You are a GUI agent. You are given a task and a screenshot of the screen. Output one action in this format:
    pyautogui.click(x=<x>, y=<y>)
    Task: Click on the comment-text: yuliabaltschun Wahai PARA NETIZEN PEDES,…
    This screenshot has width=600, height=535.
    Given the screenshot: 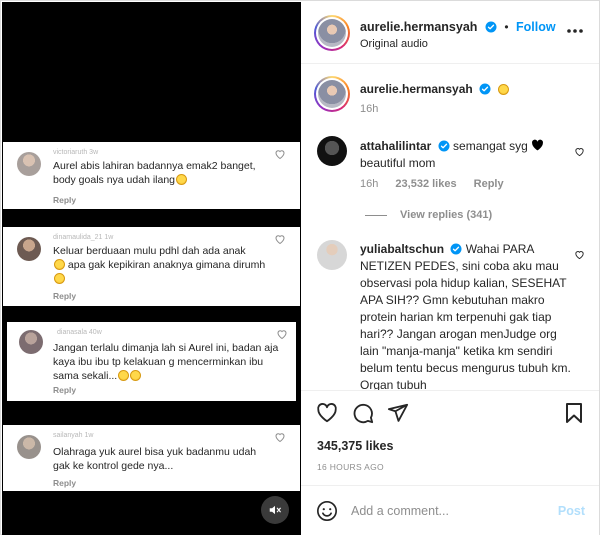 What is the action you would take?
    pyautogui.click(x=465, y=316)
    